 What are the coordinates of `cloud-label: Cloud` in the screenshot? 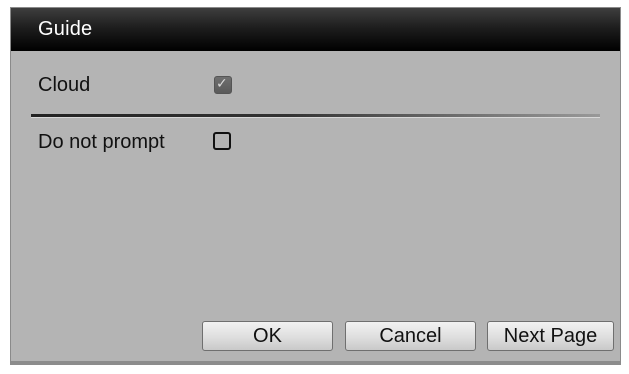 It's located at (64, 85).